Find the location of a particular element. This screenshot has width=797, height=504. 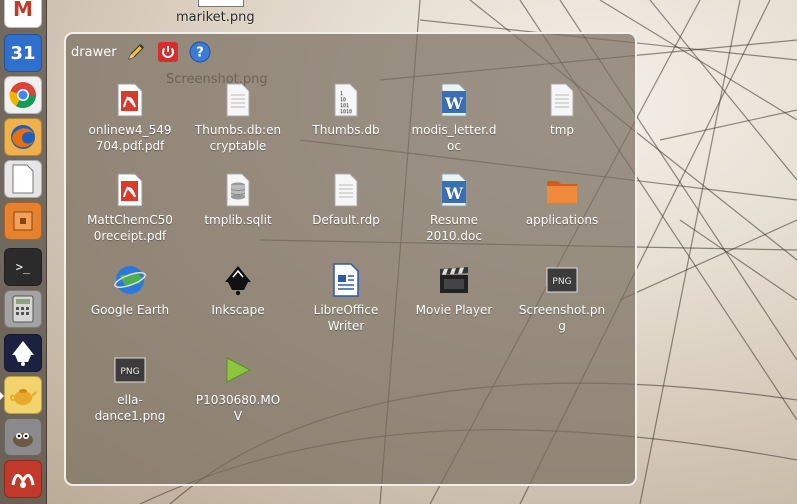

file-item: 1 10 101 1010 Thumbs.db is located at coordinates (346, 110).